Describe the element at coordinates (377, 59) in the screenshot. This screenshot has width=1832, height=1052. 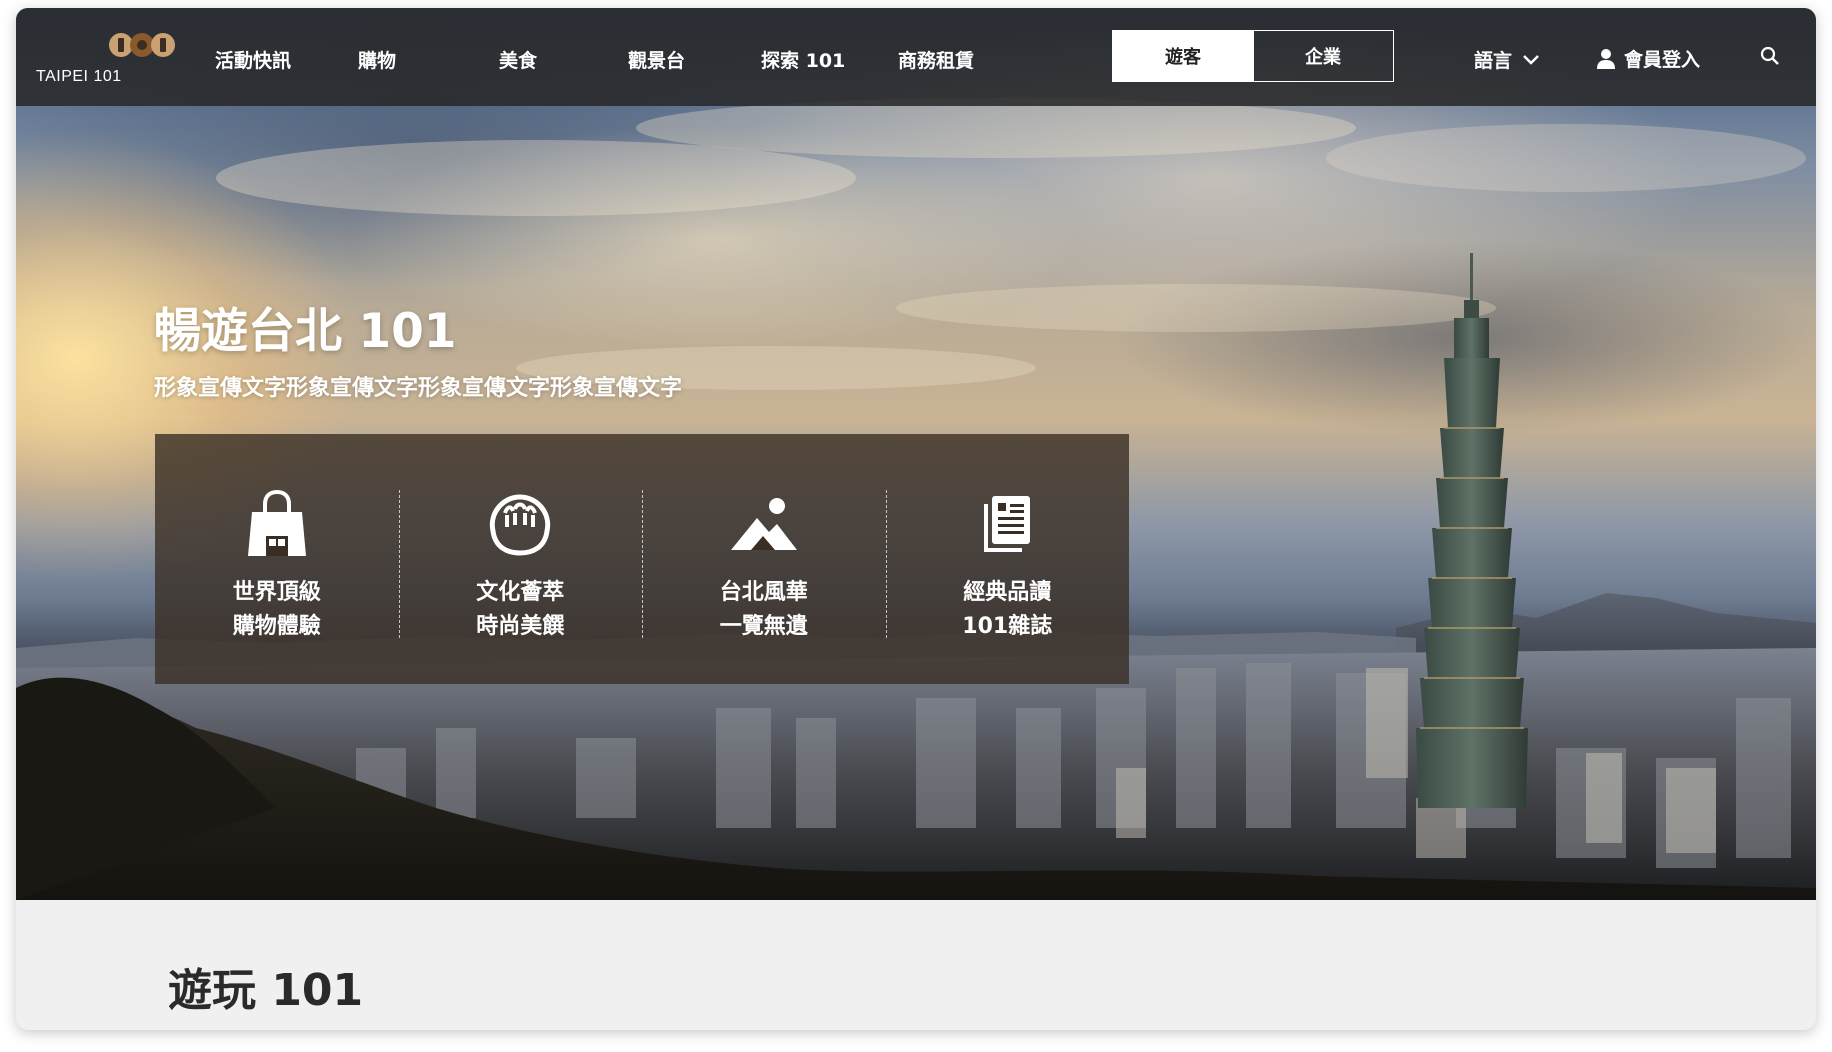
I see `nav-item-shopping: 購物` at that location.